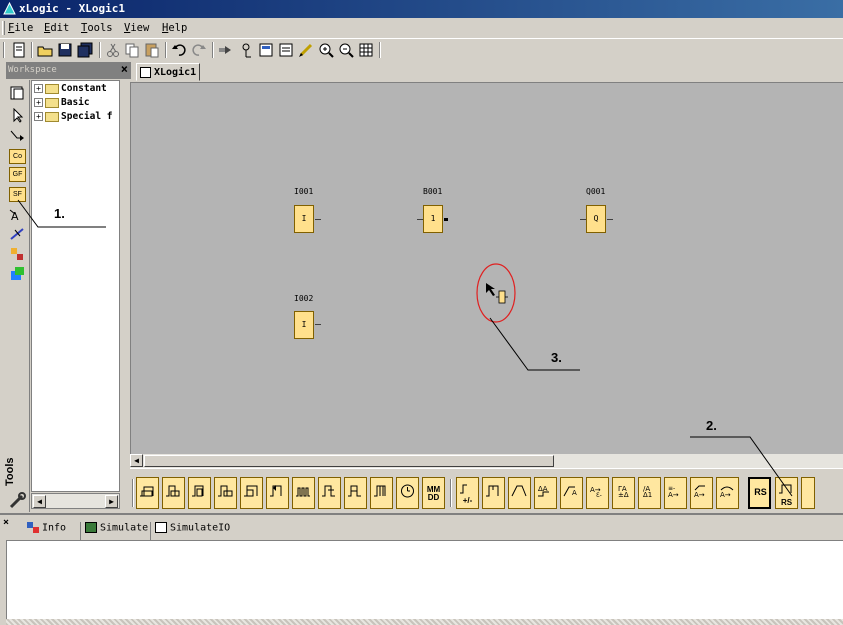 The height and width of the screenshot is (625, 843). Describe the element at coordinates (556, 357) in the screenshot. I see `annotation-3: 3.` at that location.